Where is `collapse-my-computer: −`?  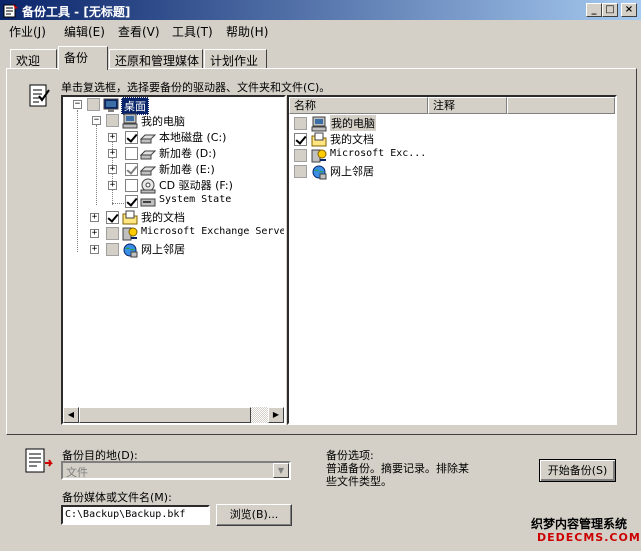 collapse-my-computer: − is located at coordinates (96, 120).